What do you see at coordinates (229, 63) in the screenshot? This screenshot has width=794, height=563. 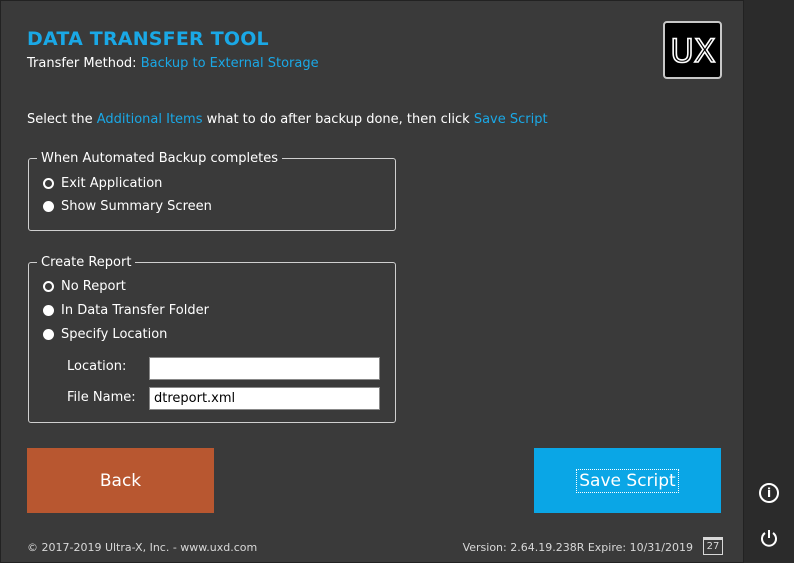 I see `transfer-method-value: Backup to External Storage` at bounding box center [229, 63].